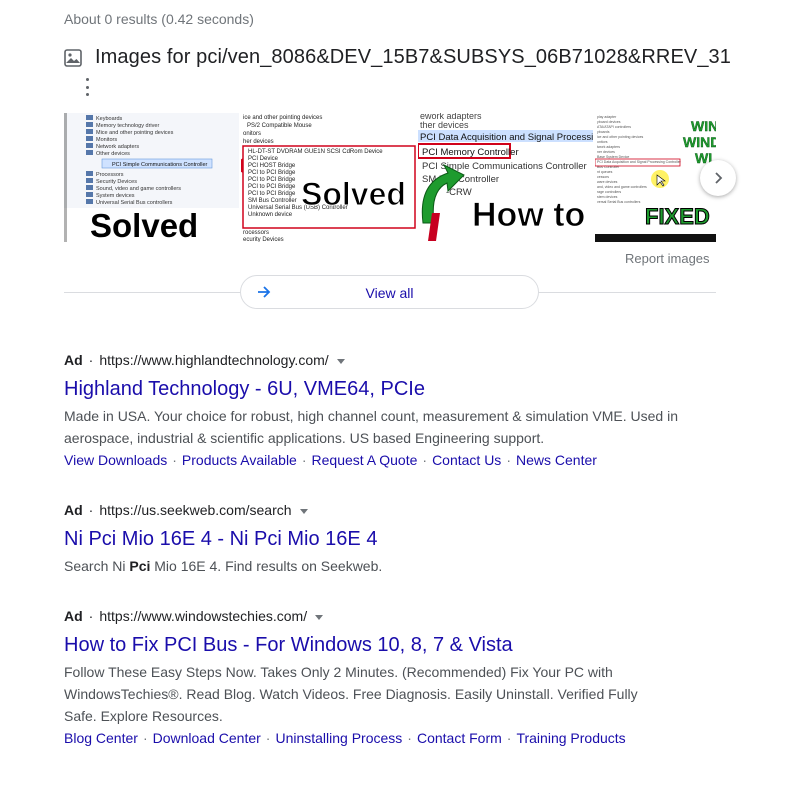  I want to click on chevron-right-icon, so click(719, 178).